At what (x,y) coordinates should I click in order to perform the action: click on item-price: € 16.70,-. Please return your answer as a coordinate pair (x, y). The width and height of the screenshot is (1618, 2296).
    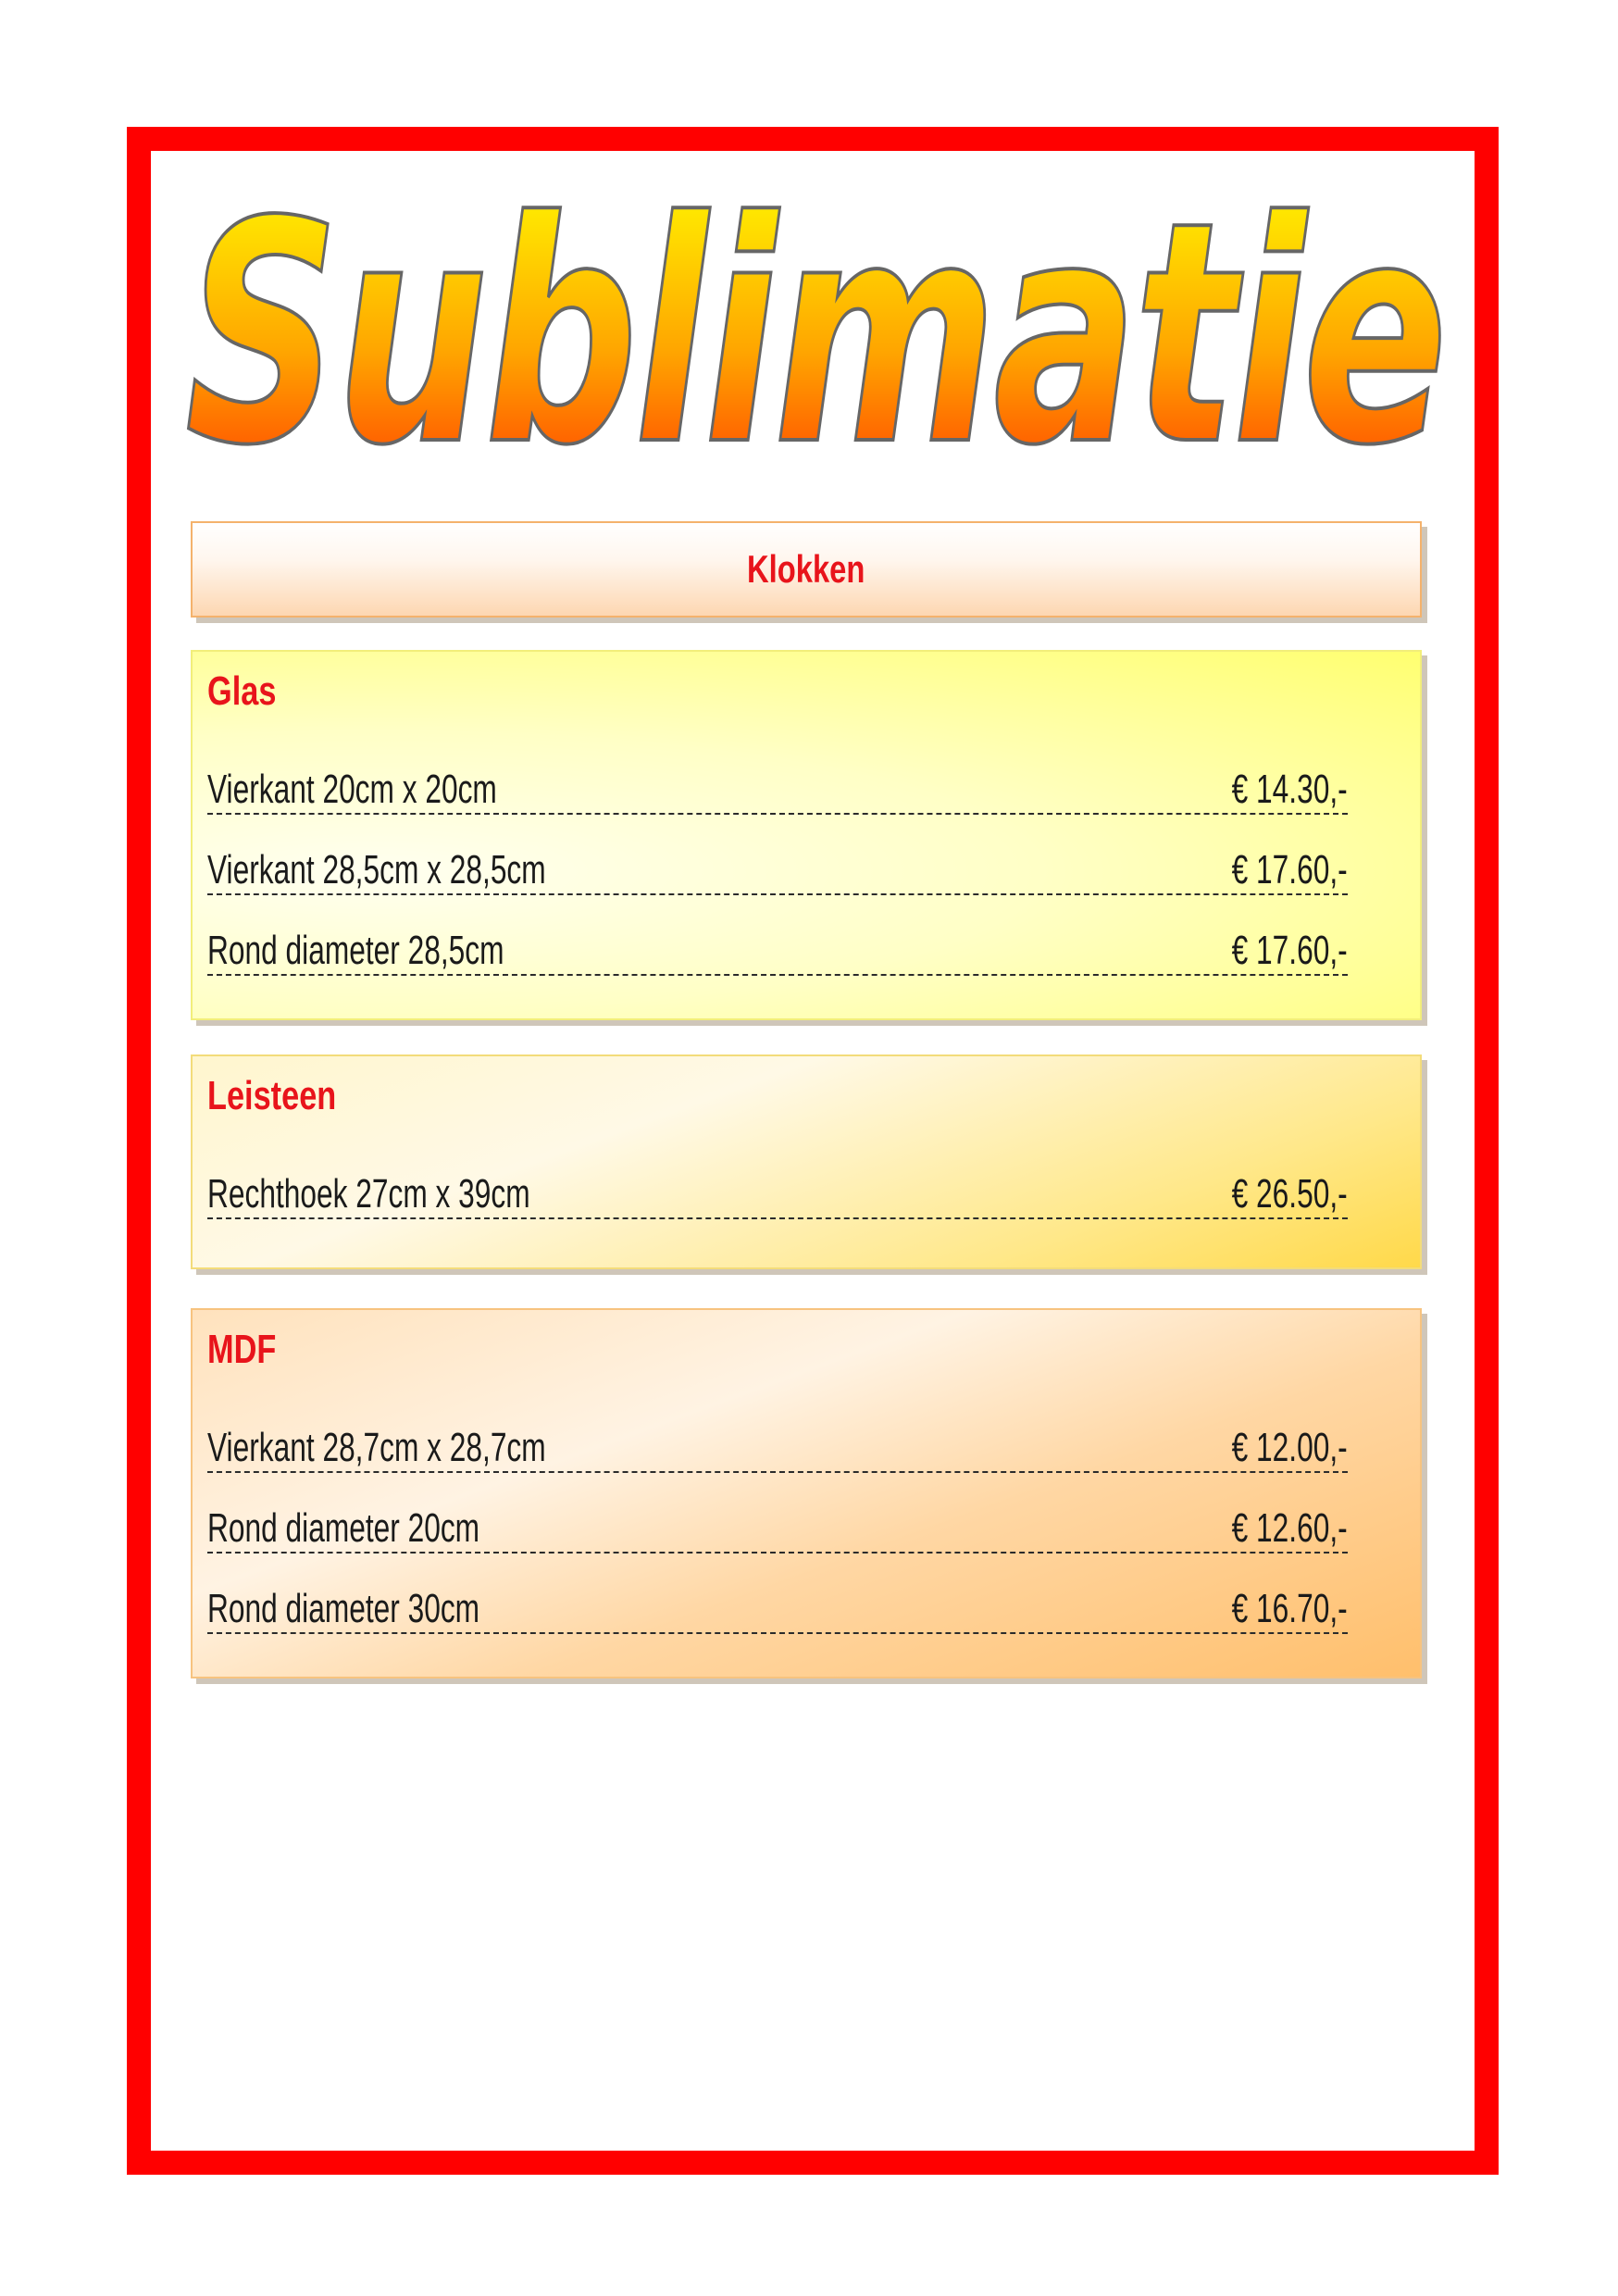
    Looking at the image, I should click on (1289, 1608).